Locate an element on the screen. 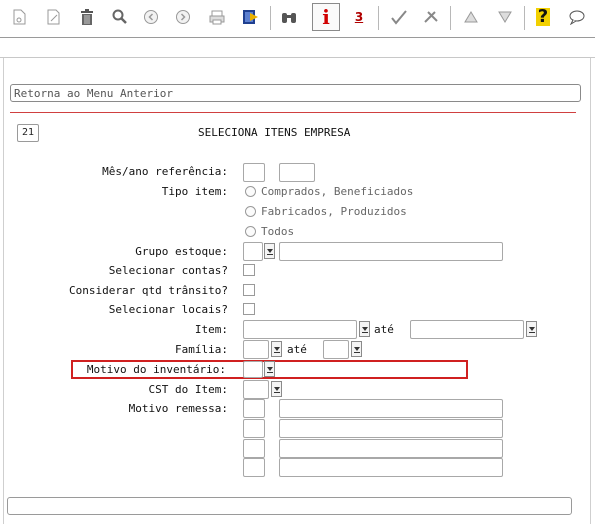 Image resolution: width=595 pixels, height=525 pixels. grupo-estoque-dropdown-icon is located at coordinates (269, 251).